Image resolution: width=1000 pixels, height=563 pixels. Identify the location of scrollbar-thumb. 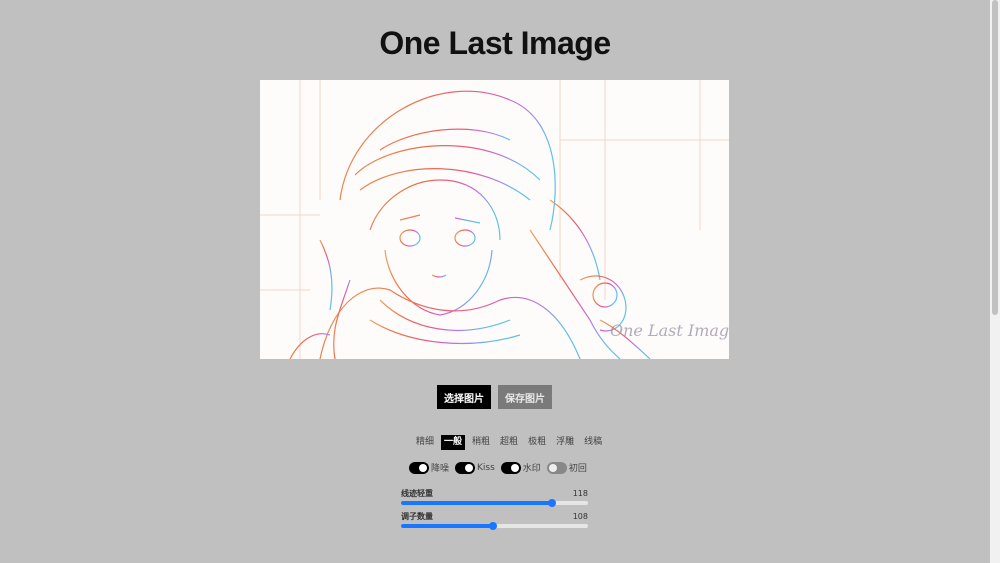
(995, 157).